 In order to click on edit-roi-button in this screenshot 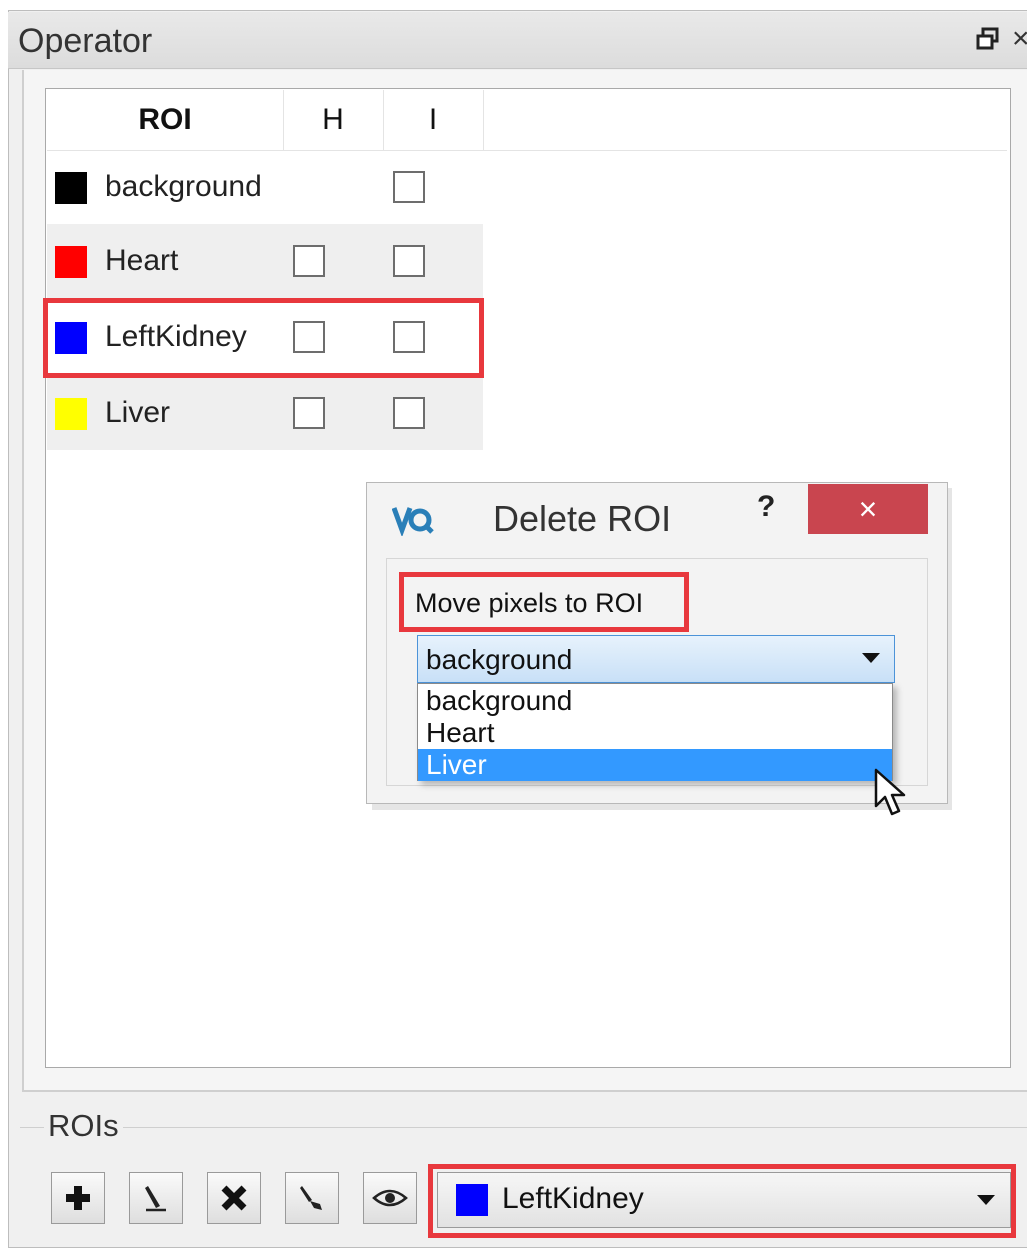, I will do `click(156, 1198)`.